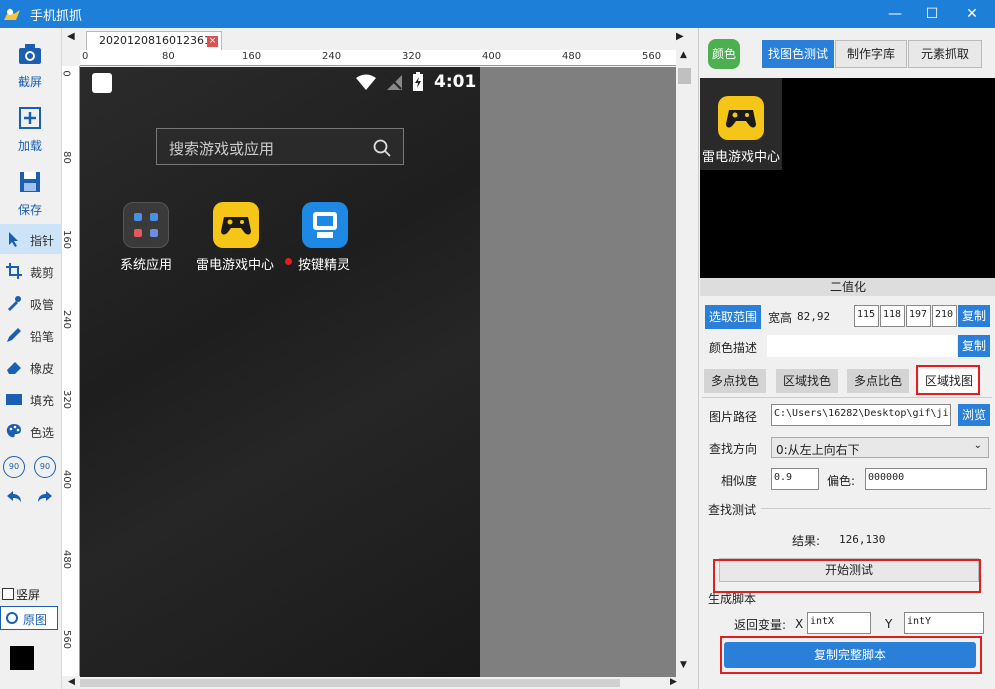  What do you see at coordinates (878, 381) in the screenshot?
I see `subtab-multipoint-compare-color: 多点比色` at bounding box center [878, 381].